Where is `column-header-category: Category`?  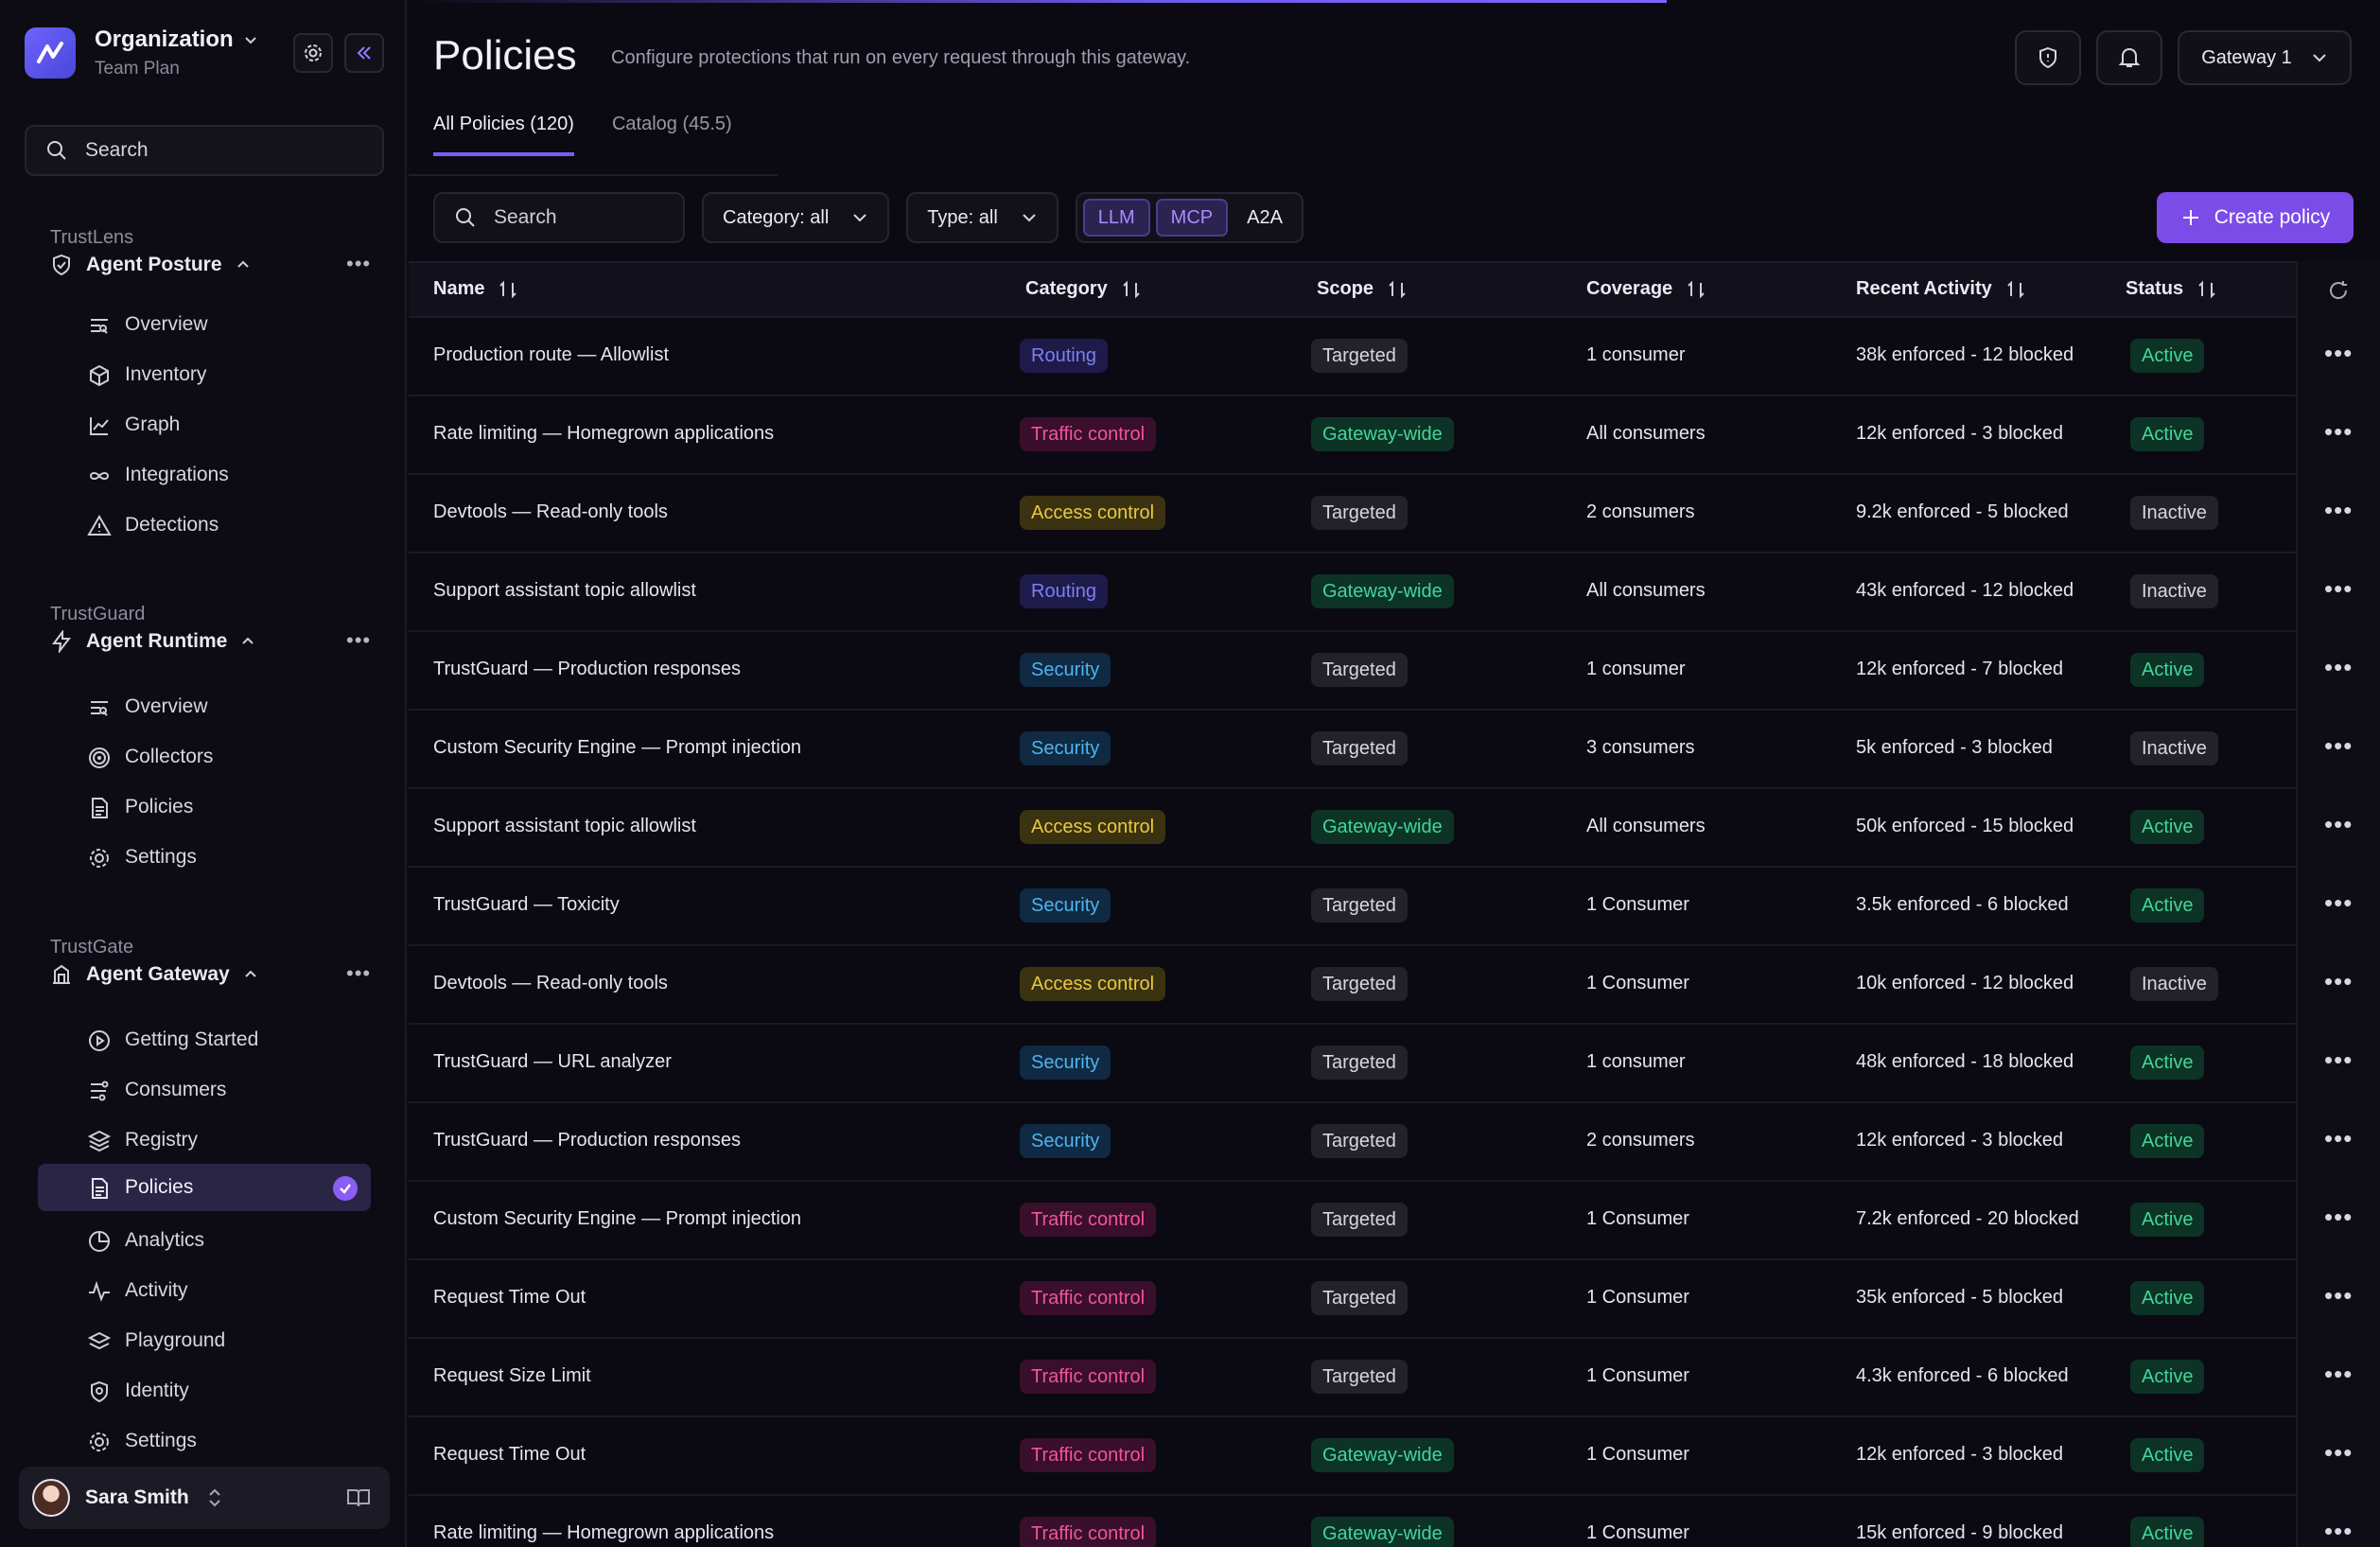 column-header-category: Category is located at coordinates (1083, 289).